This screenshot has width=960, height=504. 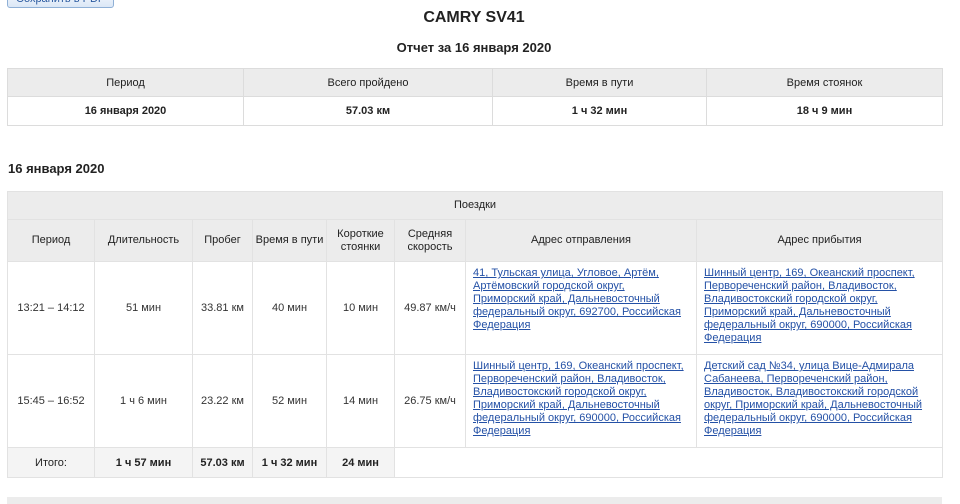 I want to click on summary-total-distance: 57.03 км, so click(x=368, y=111).